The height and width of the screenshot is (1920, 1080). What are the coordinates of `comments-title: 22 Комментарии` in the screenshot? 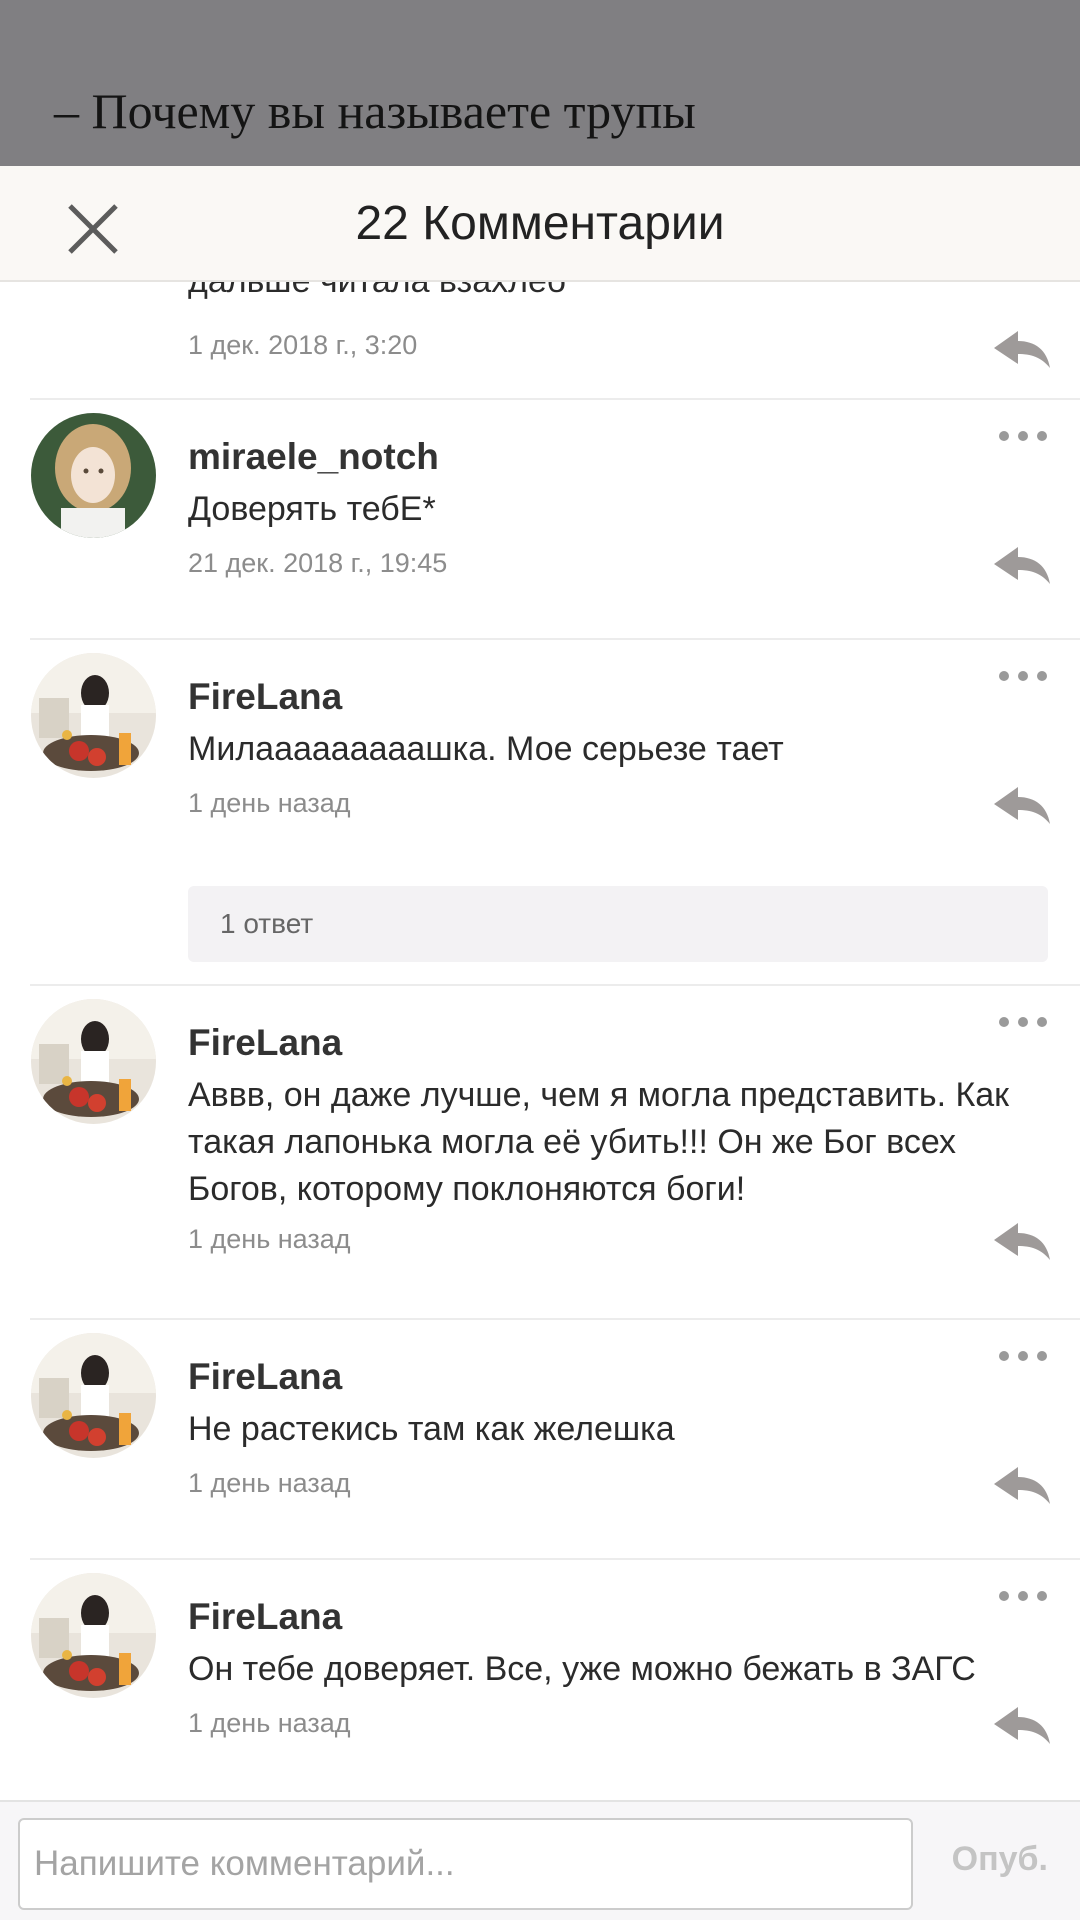 It's located at (540, 223).